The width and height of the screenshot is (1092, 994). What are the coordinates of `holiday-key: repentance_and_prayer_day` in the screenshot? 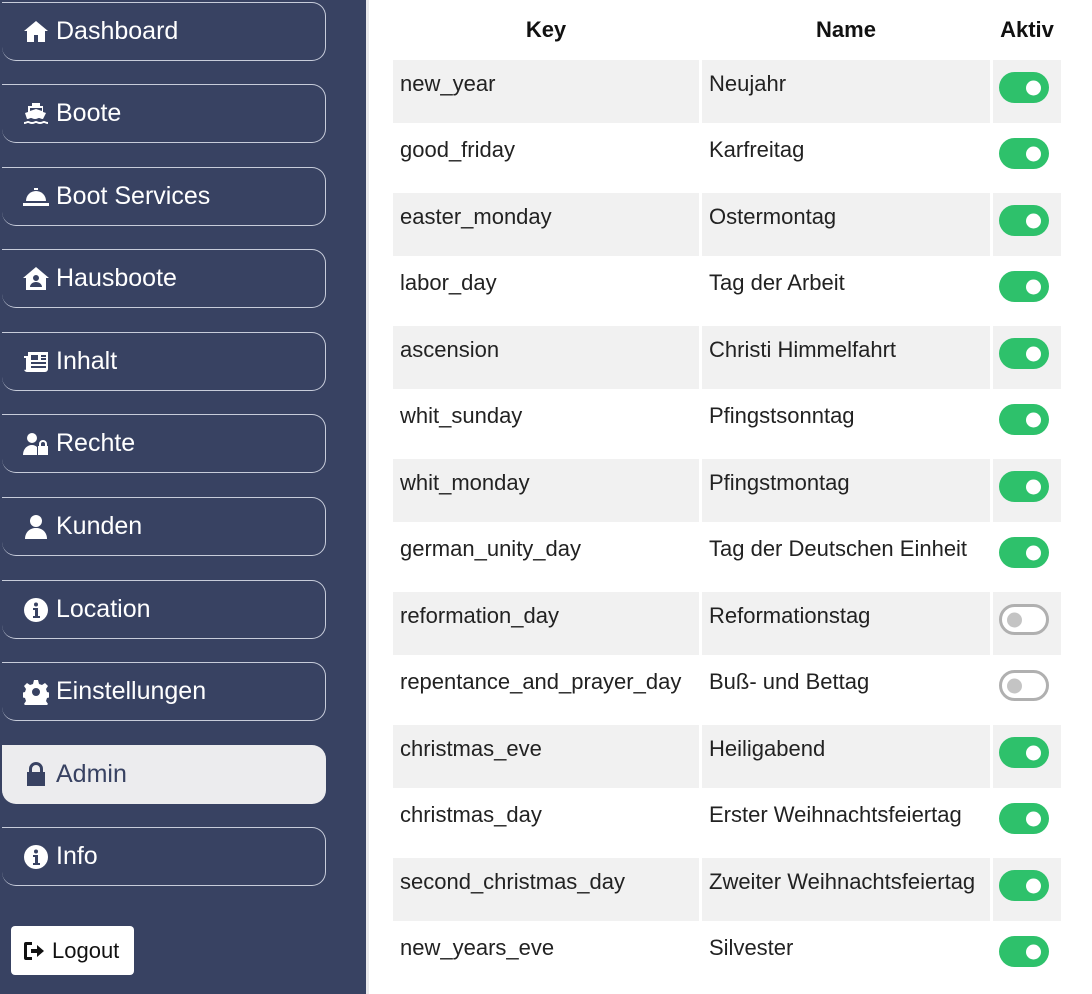 It's located at (541, 681).